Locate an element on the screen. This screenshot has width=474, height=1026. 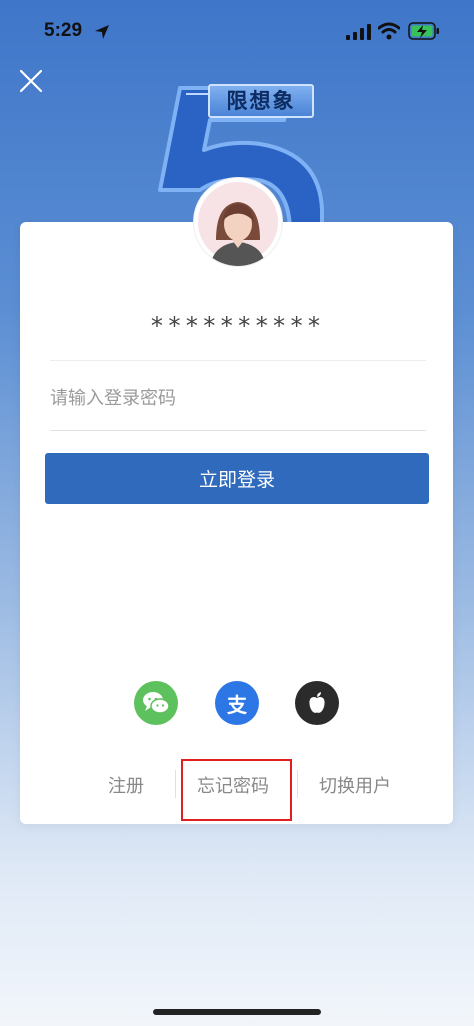
apple-icon is located at coordinates (317, 702).